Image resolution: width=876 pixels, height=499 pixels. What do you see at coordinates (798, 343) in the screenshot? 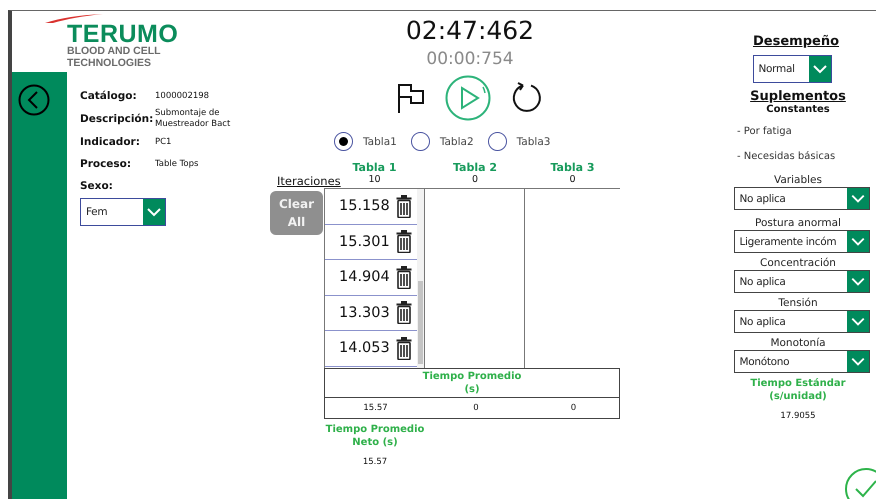
I see `select-label: Monotonía` at bounding box center [798, 343].